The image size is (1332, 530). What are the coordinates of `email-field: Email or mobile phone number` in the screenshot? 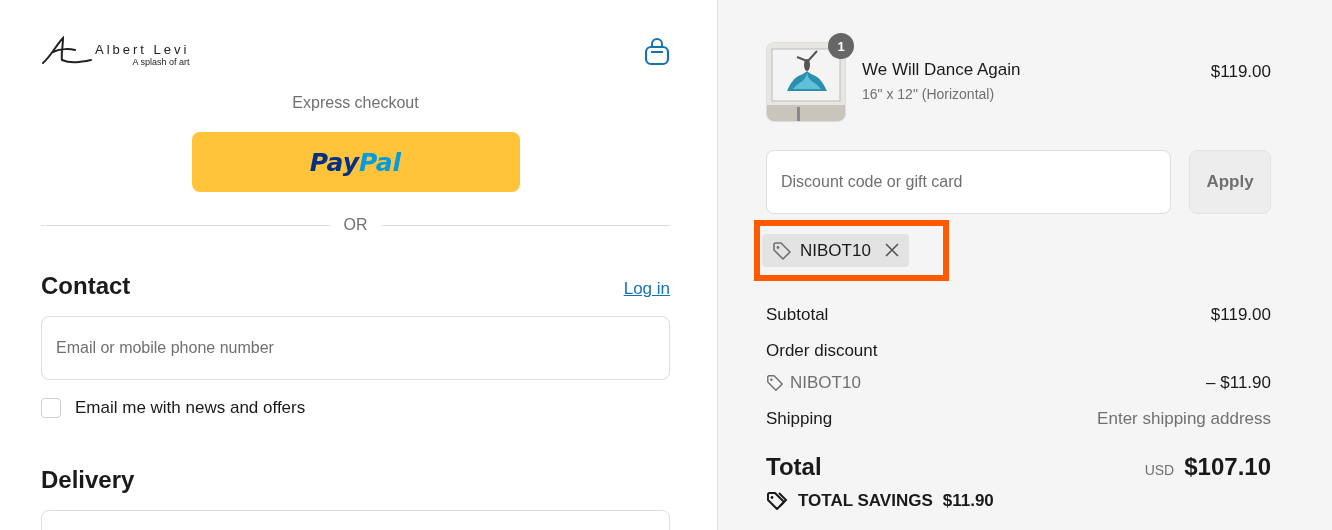 It's located at (355, 348).